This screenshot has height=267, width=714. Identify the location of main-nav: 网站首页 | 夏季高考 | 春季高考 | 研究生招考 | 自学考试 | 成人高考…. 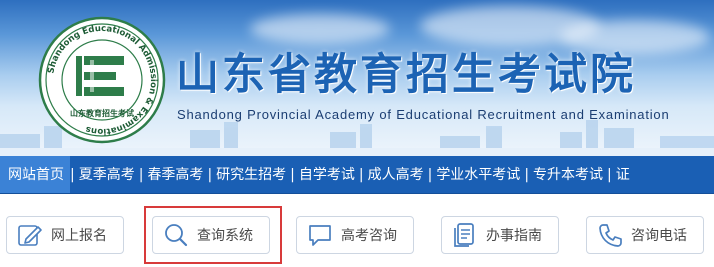
(357, 175).